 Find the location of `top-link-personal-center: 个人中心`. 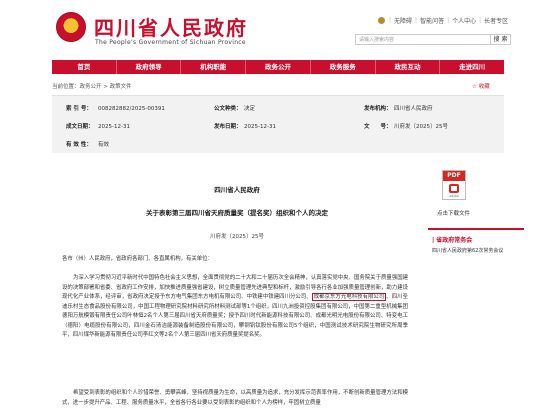

top-link-personal-center: 个人中心 is located at coordinates (464, 20).